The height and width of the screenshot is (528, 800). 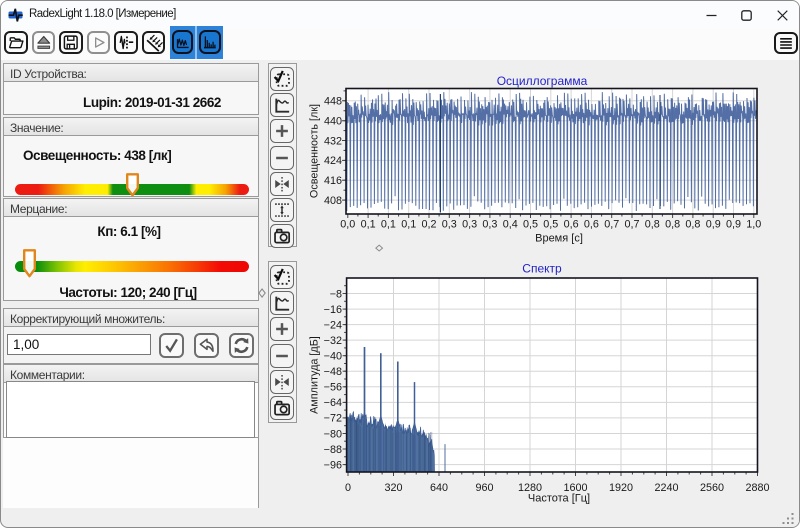 I want to click on svg-text: −40, so click(x=333, y=357).